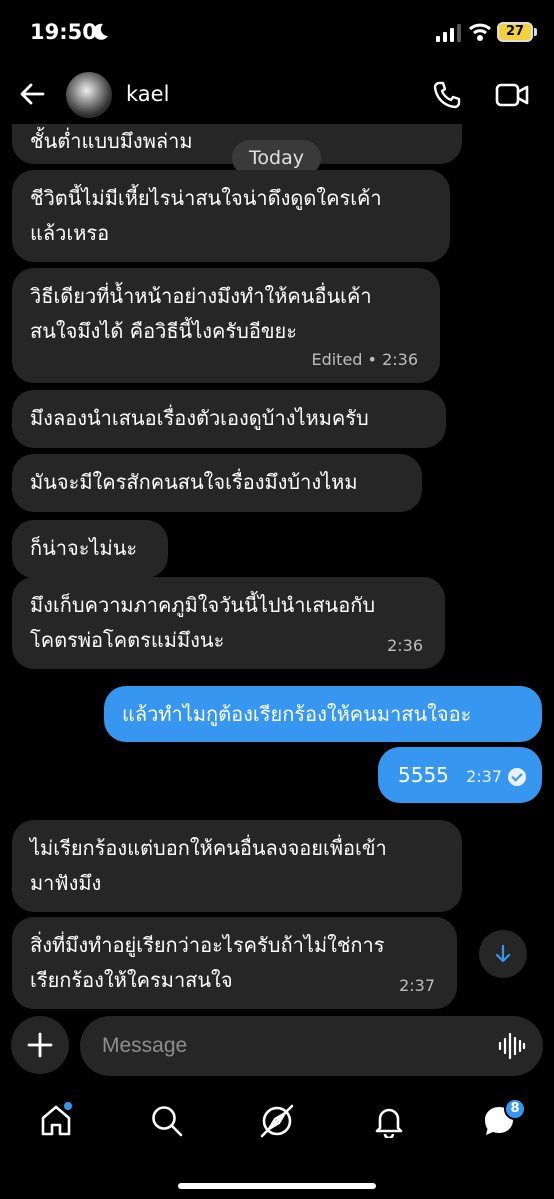  Describe the element at coordinates (277, 1186) in the screenshot. I see `home-indicator` at that location.